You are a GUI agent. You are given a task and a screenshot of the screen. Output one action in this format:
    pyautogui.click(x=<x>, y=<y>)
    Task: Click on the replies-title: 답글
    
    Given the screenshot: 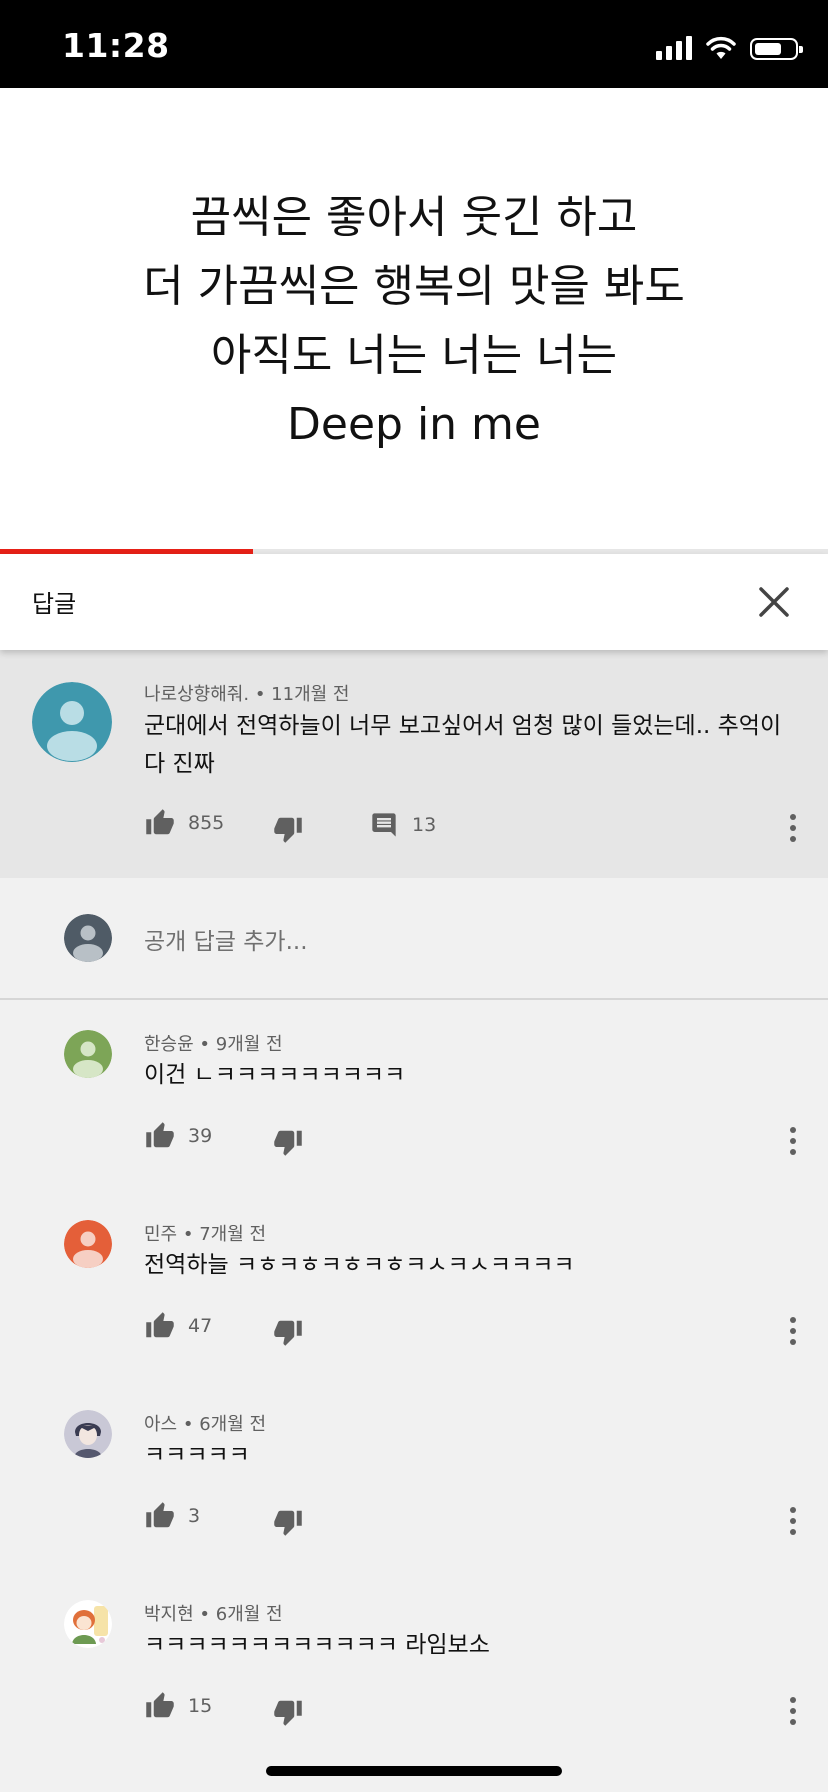 What is the action you would take?
    pyautogui.click(x=54, y=604)
    